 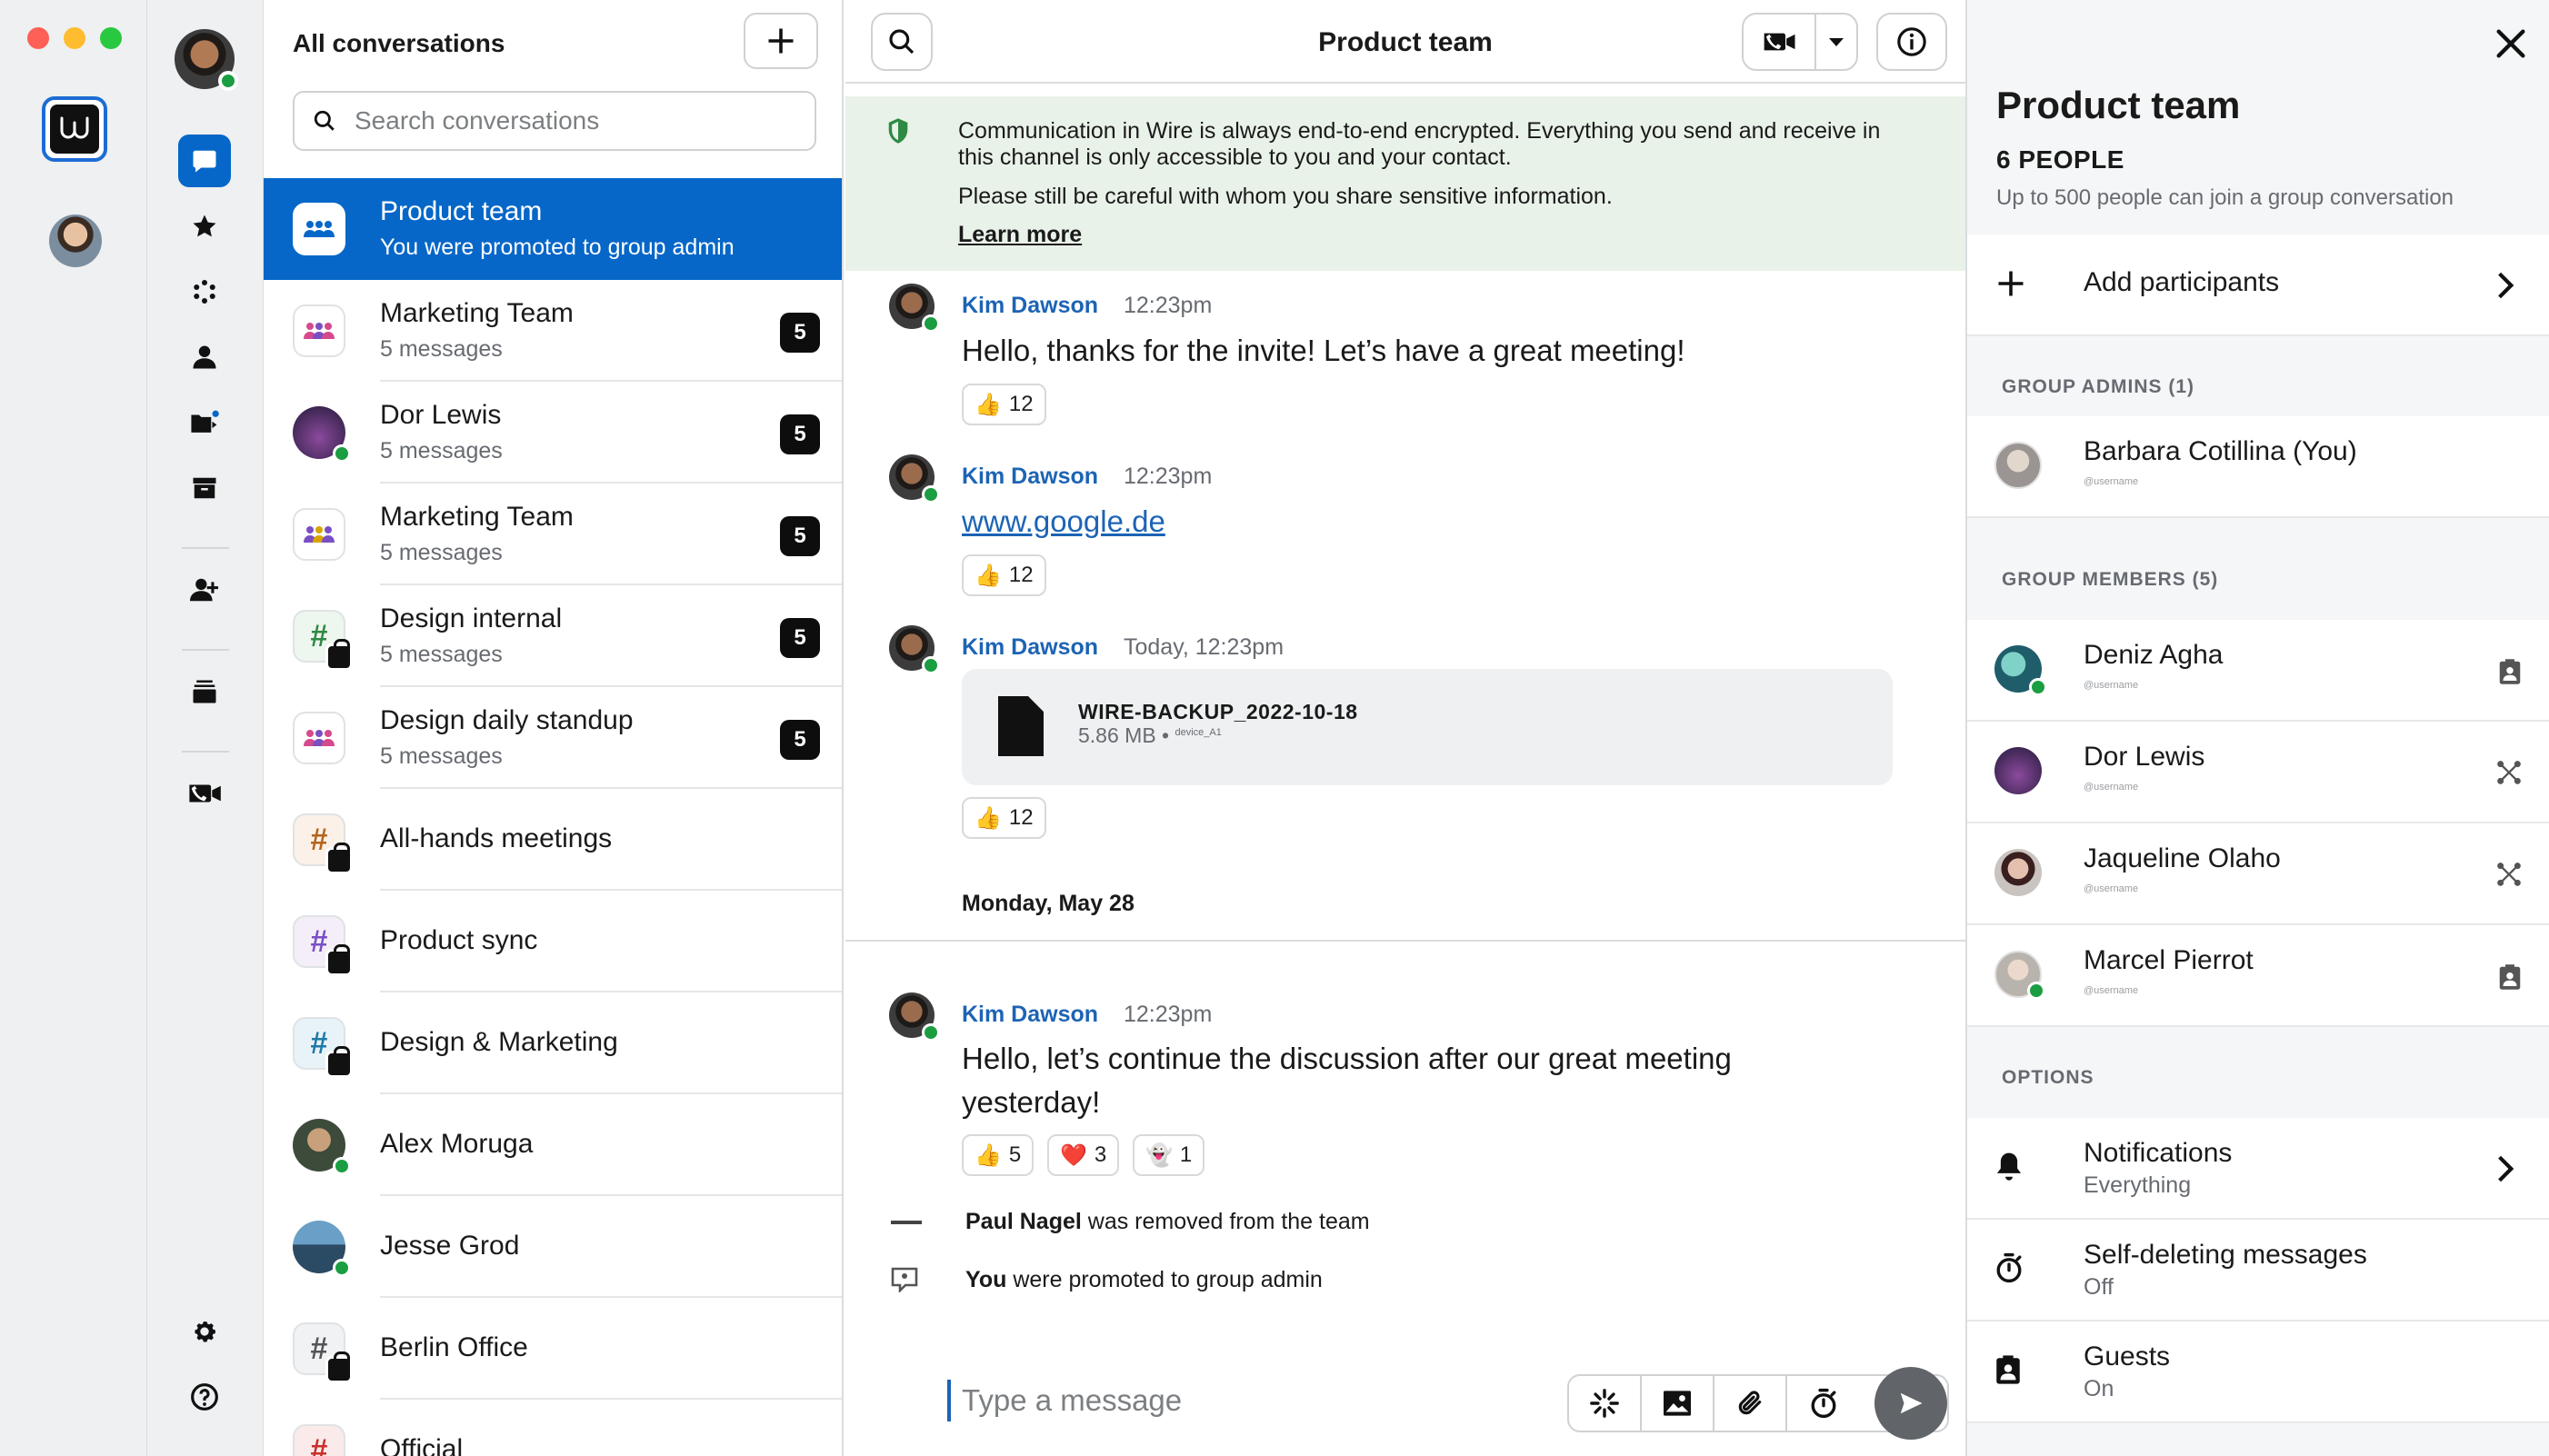 What do you see at coordinates (553, 1043) in the screenshot?
I see `conversation-item: # Design & Marketing` at bounding box center [553, 1043].